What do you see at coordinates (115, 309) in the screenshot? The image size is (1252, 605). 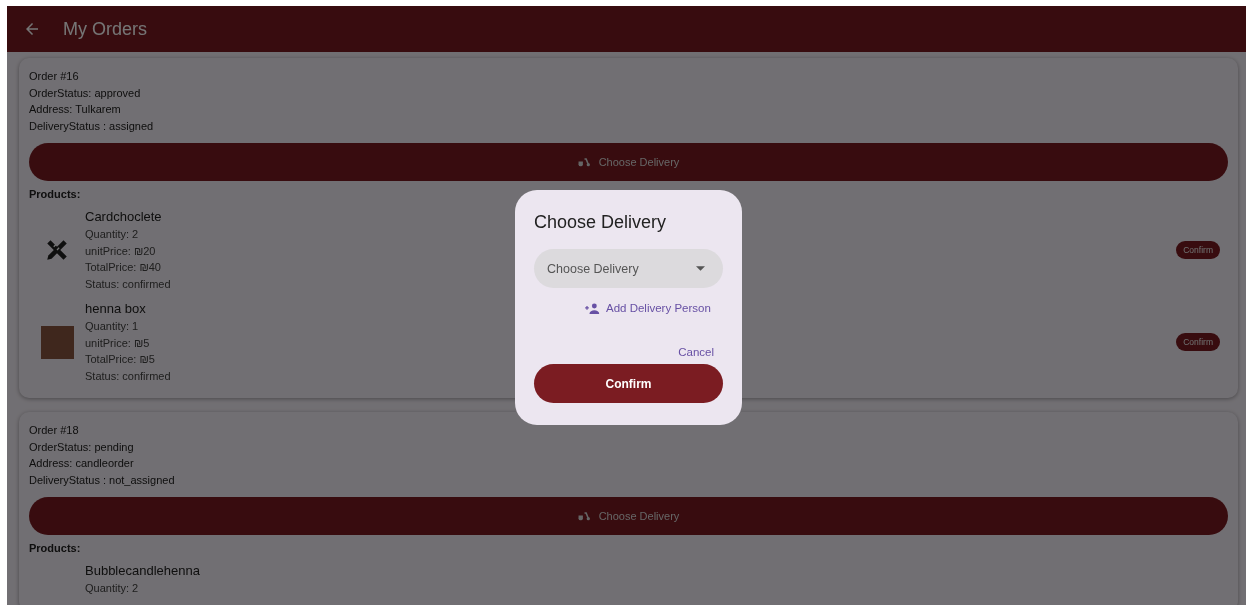 I see `product-name: henna box` at bounding box center [115, 309].